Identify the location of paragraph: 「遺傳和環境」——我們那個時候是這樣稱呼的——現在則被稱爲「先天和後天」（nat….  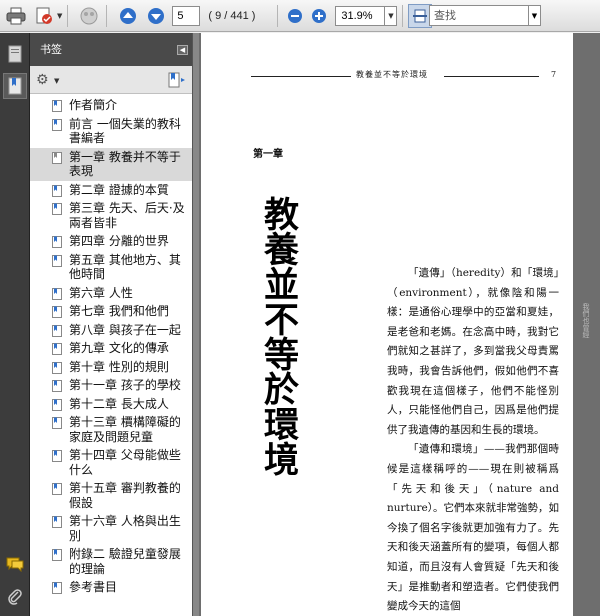
(473, 528).